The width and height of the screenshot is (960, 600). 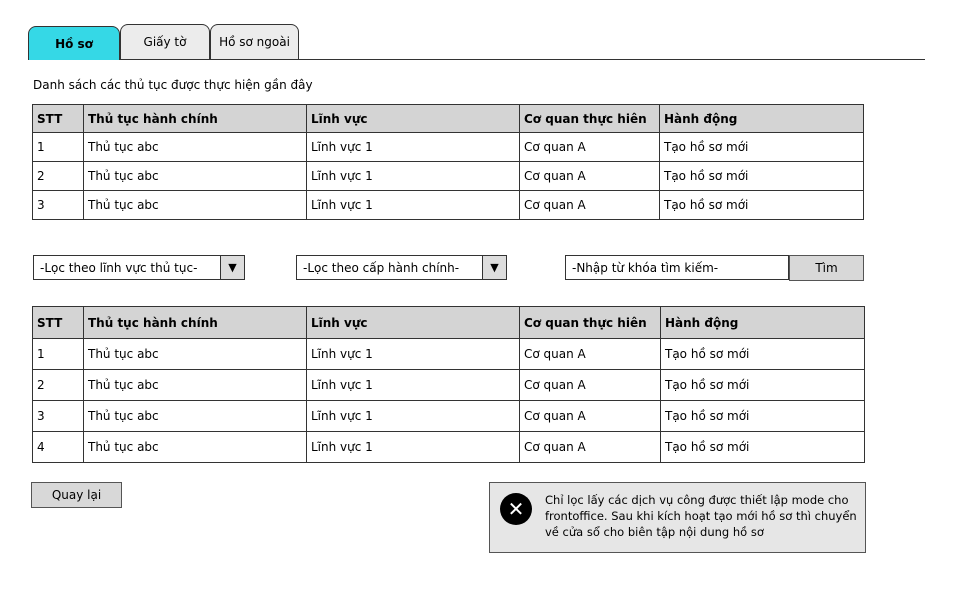 What do you see at coordinates (119, 267) in the screenshot?
I see `field-filter-value: -Lọc theo lĩnh vực thủ tục-` at bounding box center [119, 267].